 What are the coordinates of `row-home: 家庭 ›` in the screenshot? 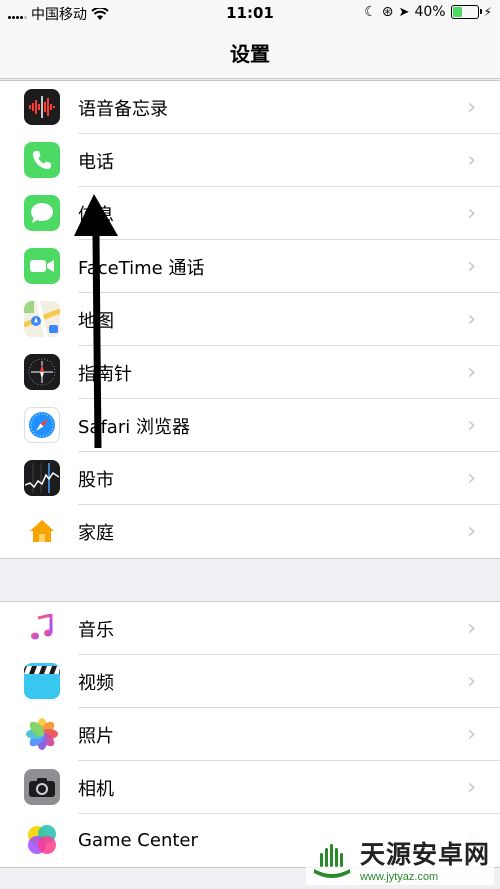 It's located at (250, 531).